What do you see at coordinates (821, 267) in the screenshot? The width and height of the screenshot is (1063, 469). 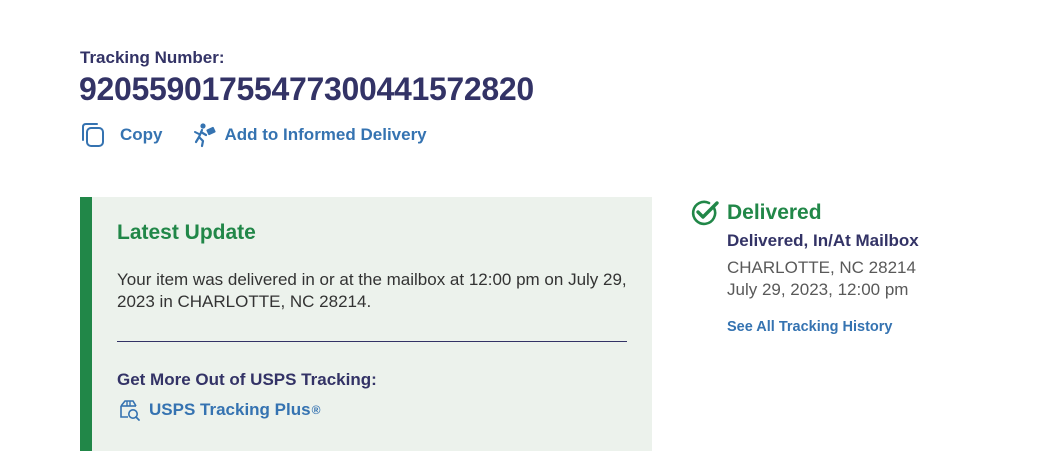 I see `status-location: CHARLOTTE, NC 28214` at bounding box center [821, 267].